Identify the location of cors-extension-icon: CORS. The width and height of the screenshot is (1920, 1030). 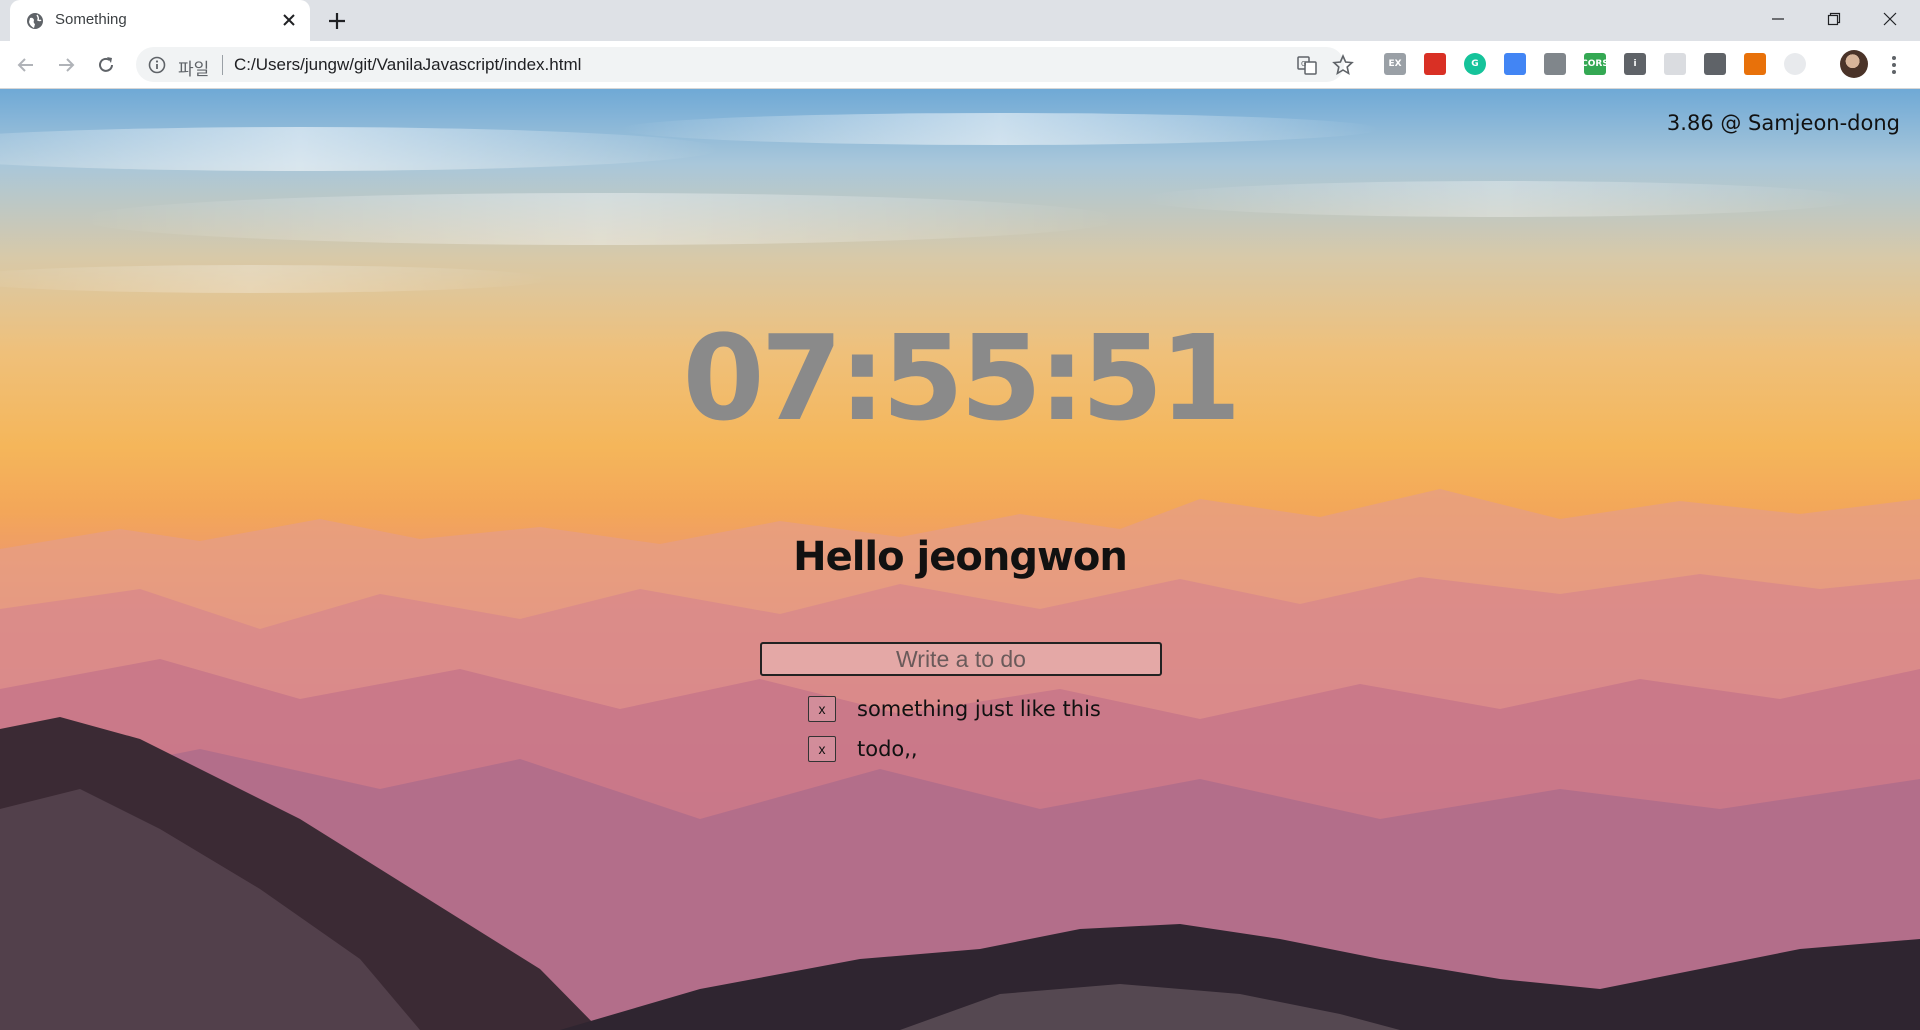
(1595, 64).